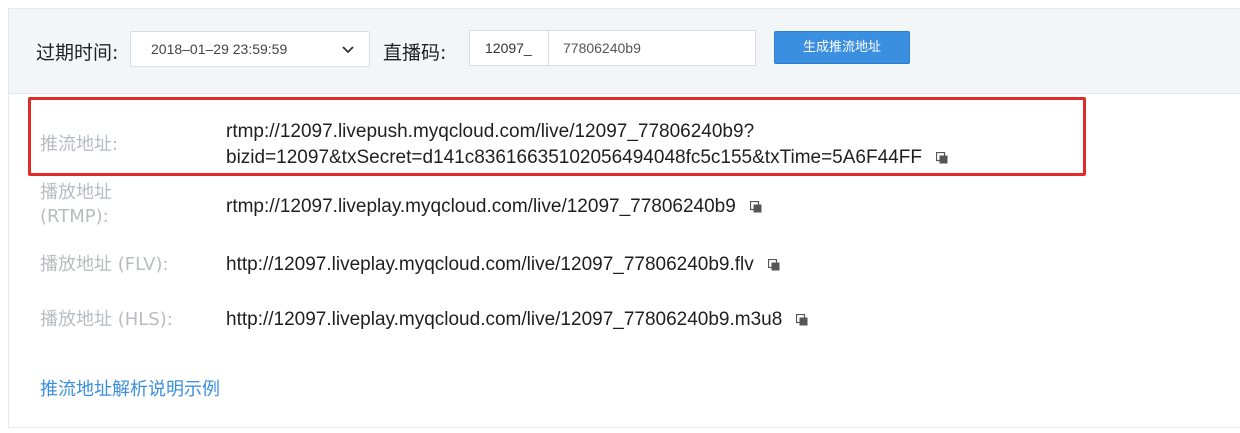 The image size is (1240, 433). I want to click on generate-push-url-button: 生成推流地址, so click(842, 47).